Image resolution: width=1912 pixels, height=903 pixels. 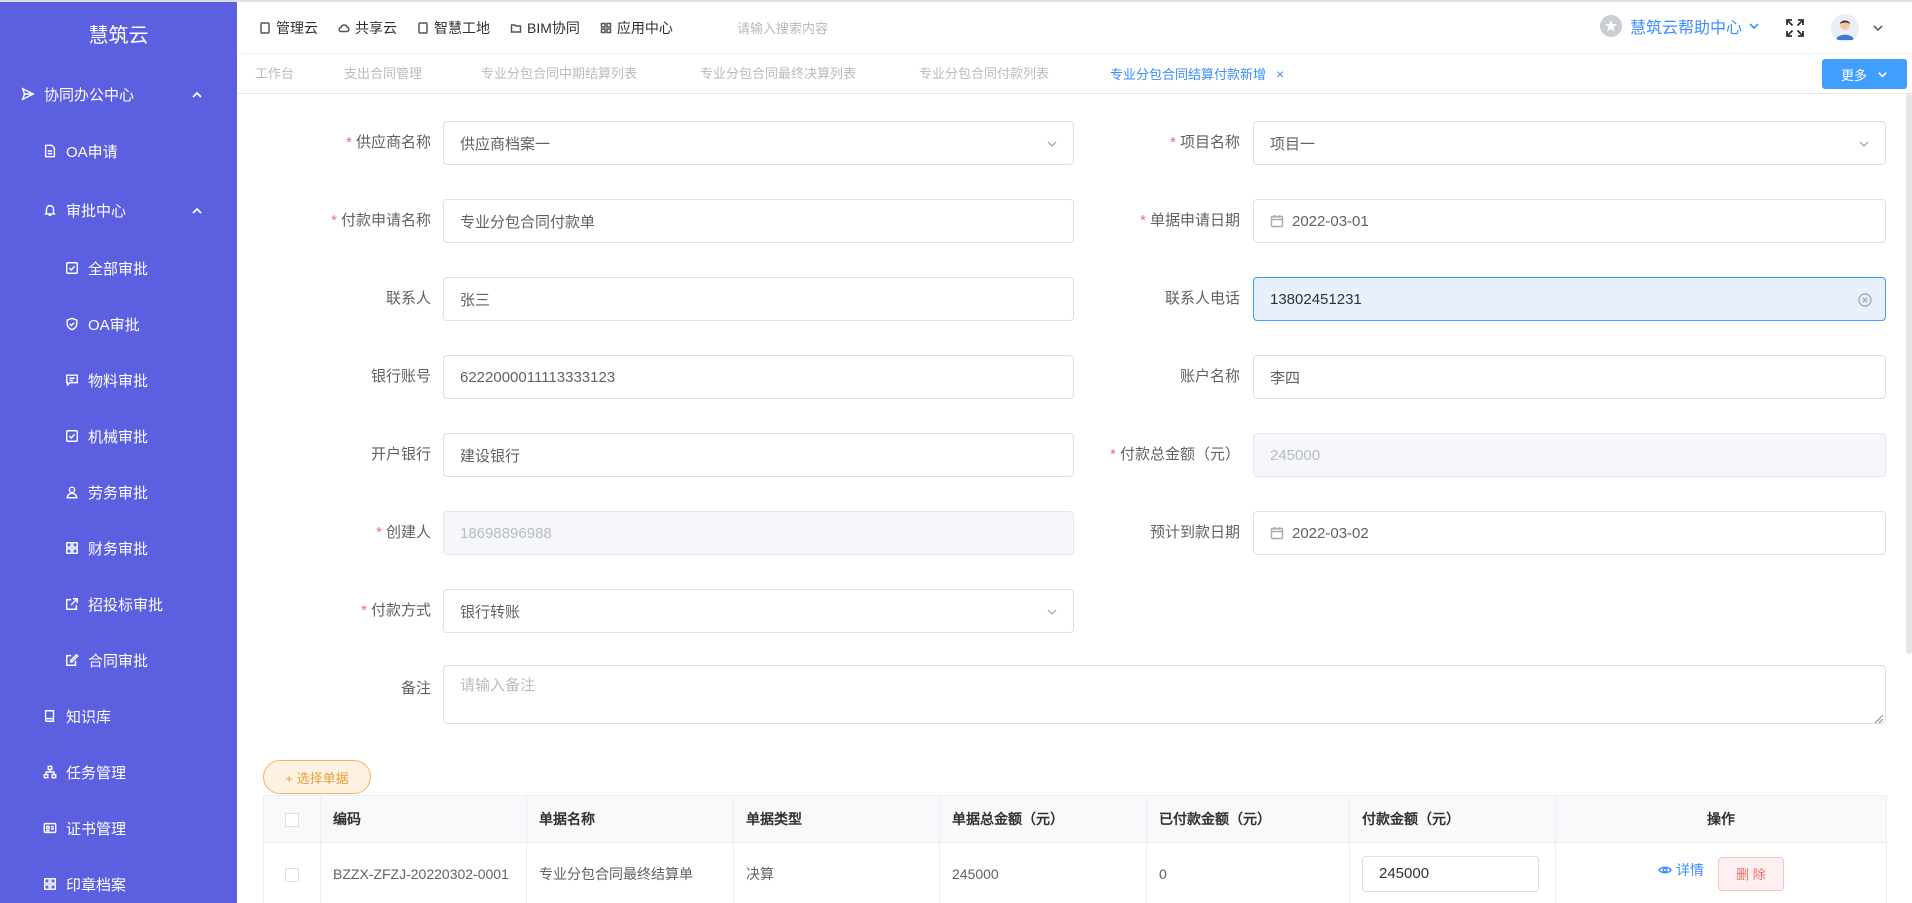 I want to click on vertical-scrollbar, so click(x=1909, y=374).